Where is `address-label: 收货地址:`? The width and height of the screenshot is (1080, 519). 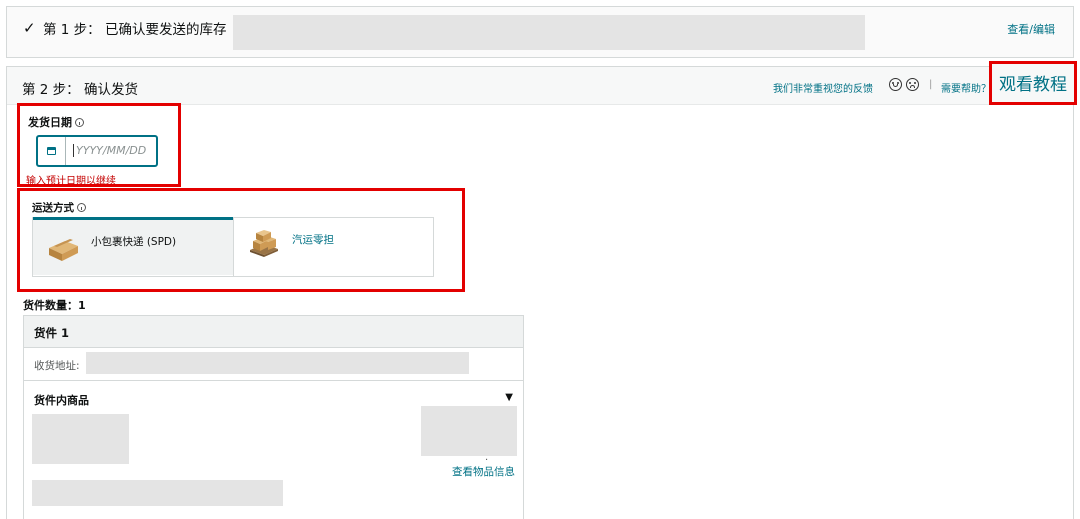 address-label: 收货地址: is located at coordinates (57, 366).